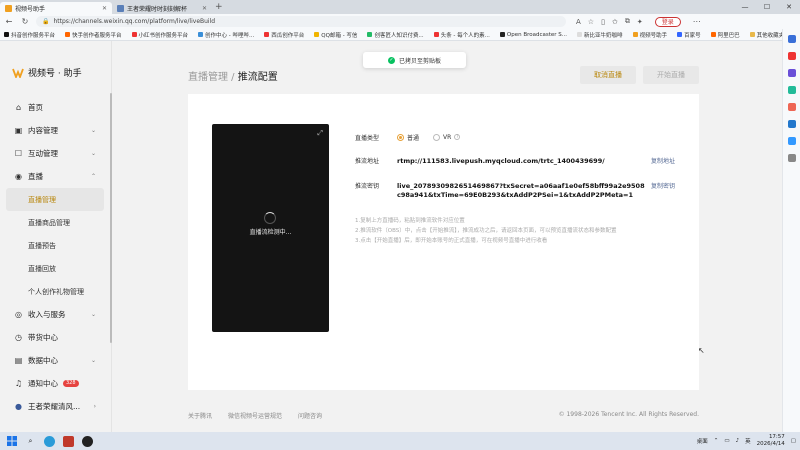  I want to click on other-bookmarks-folder: 其他收藏夹, so click(765, 35).